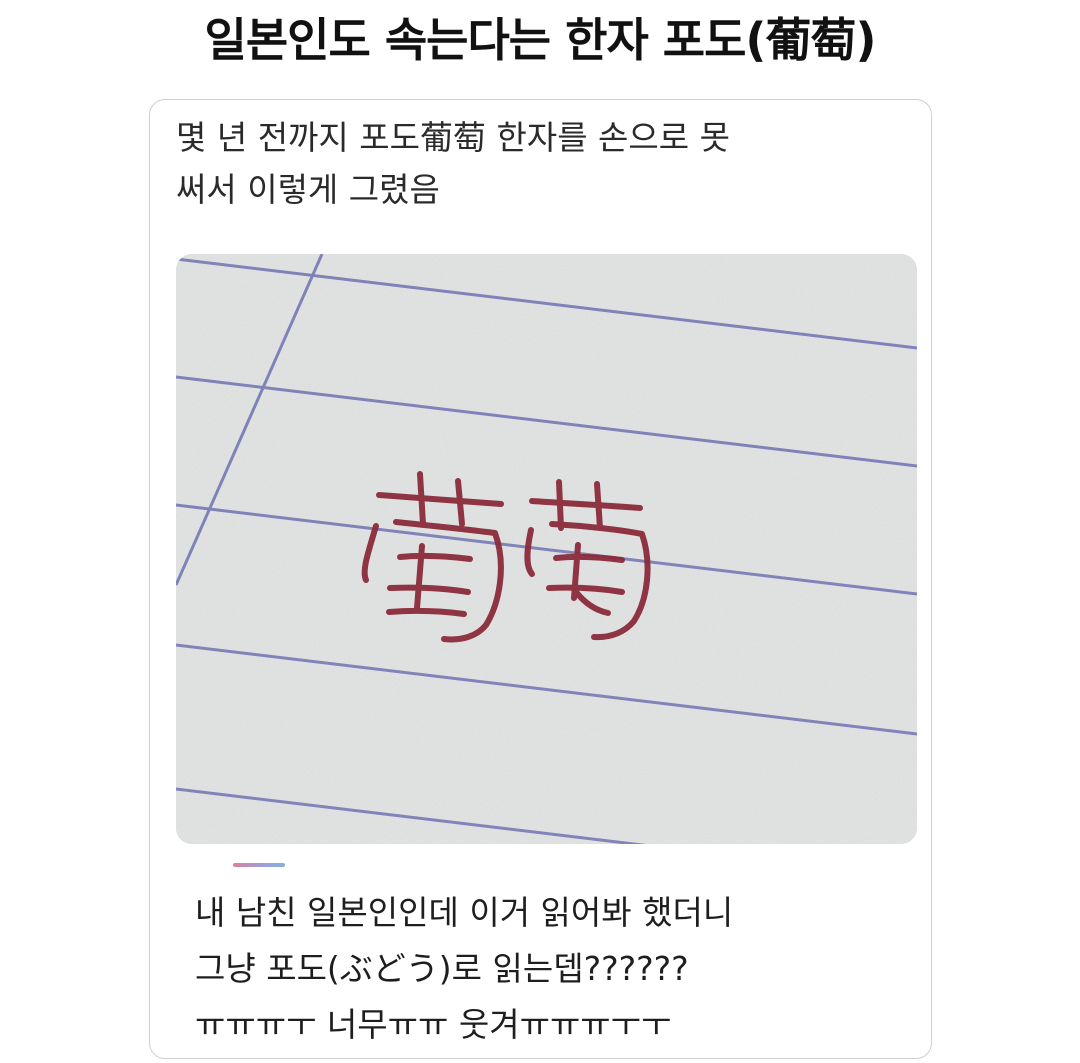 The image size is (1080, 1063). What do you see at coordinates (453, 163) in the screenshot?
I see `post-text: 몇 년 전까지 포도葡萄 한자를 손으로 못 써서 이렇게 그렸음` at bounding box center [453, 163].